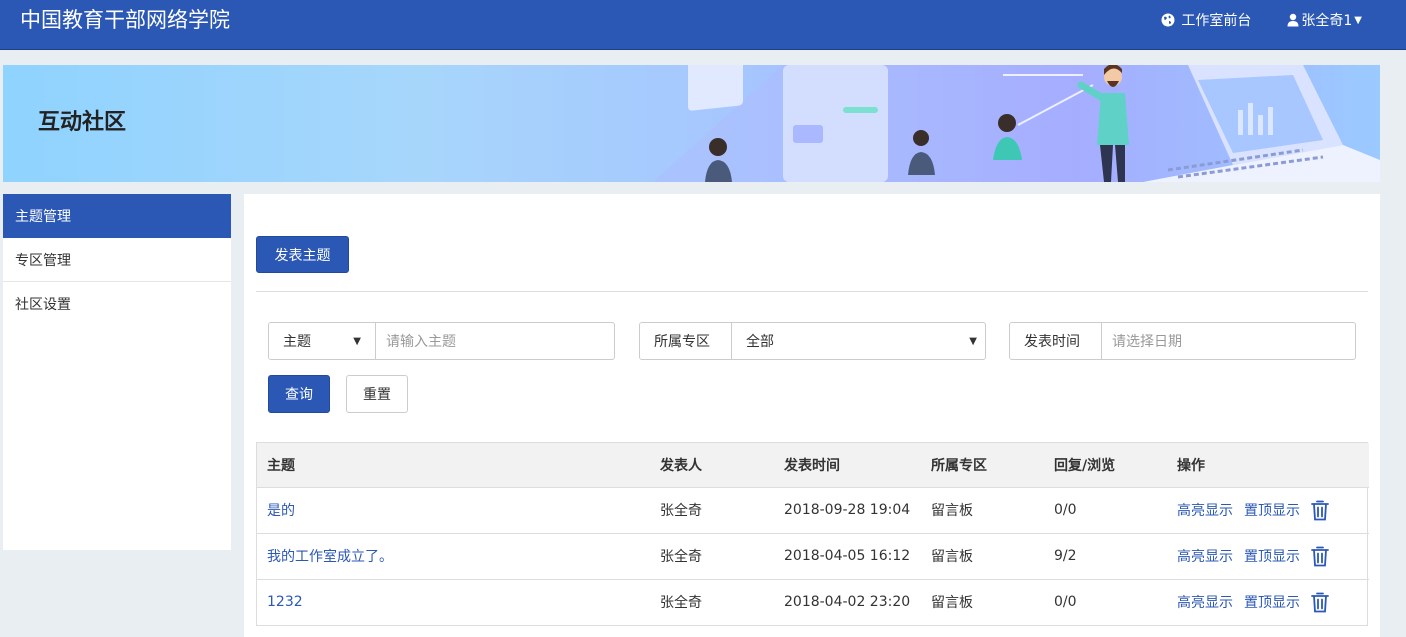 The image size is (1406, 637). I want to click on user-menu: 张全奇1 ▼, so click(1324, 20).